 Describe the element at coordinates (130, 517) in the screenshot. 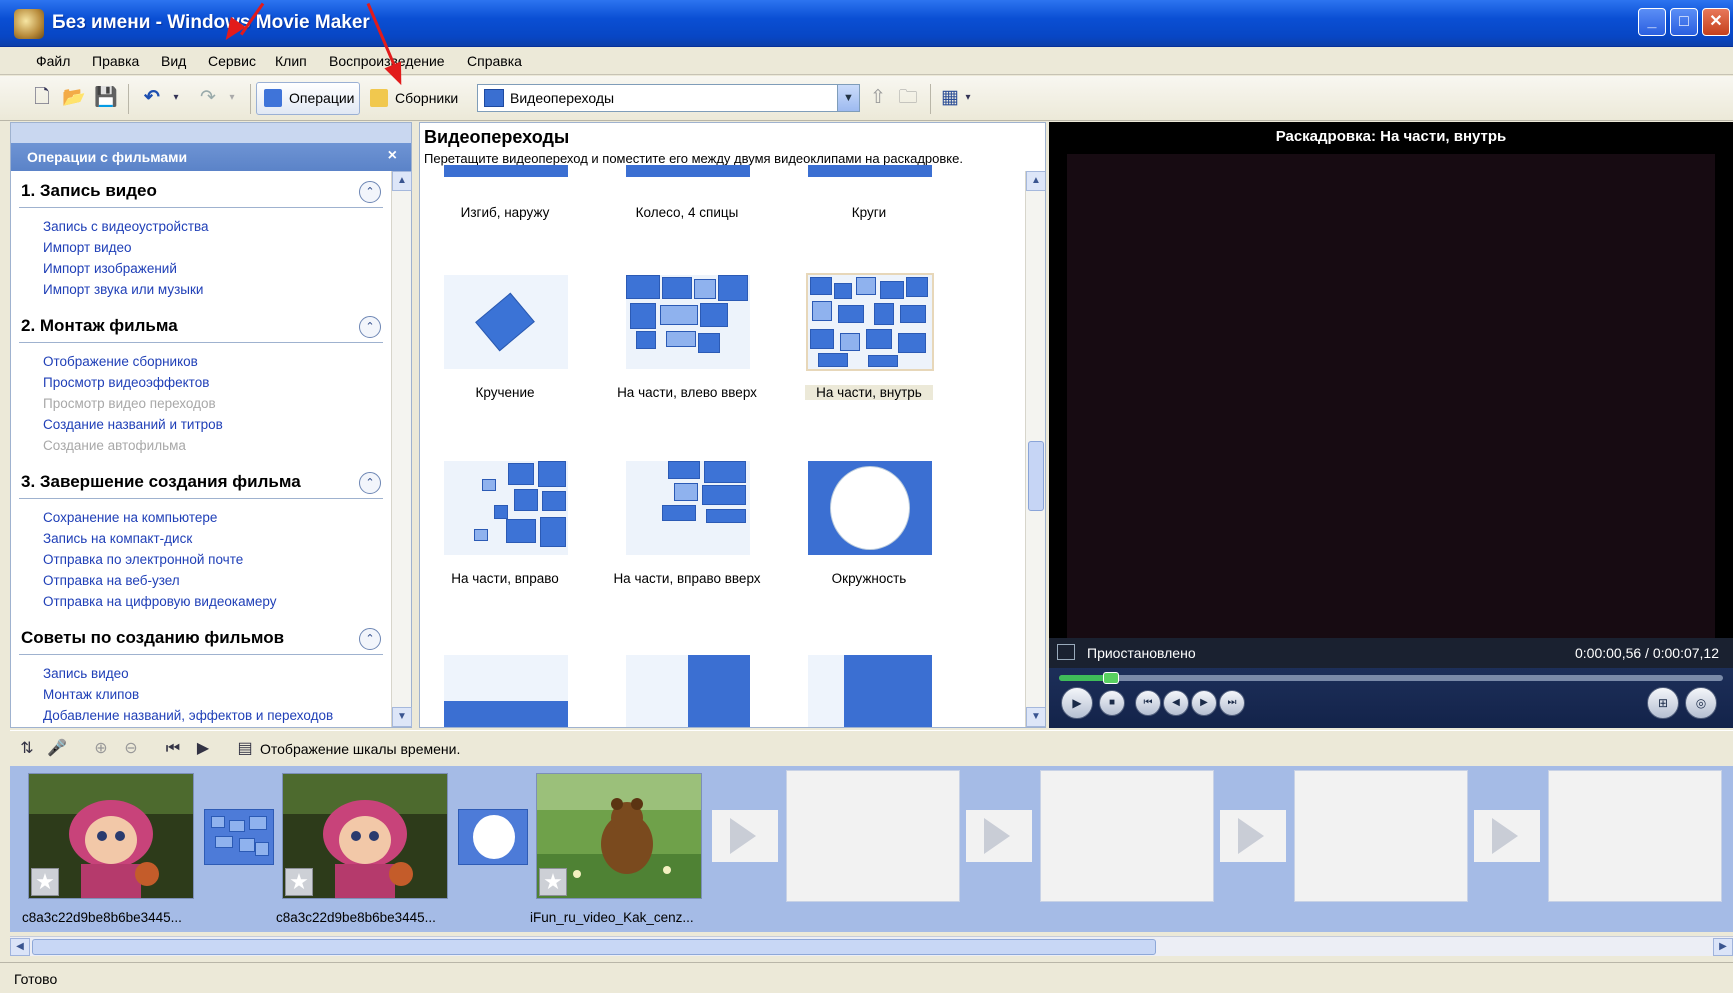

I see `task-link-save-to-computer: Сохранение на компьютере` at that location.